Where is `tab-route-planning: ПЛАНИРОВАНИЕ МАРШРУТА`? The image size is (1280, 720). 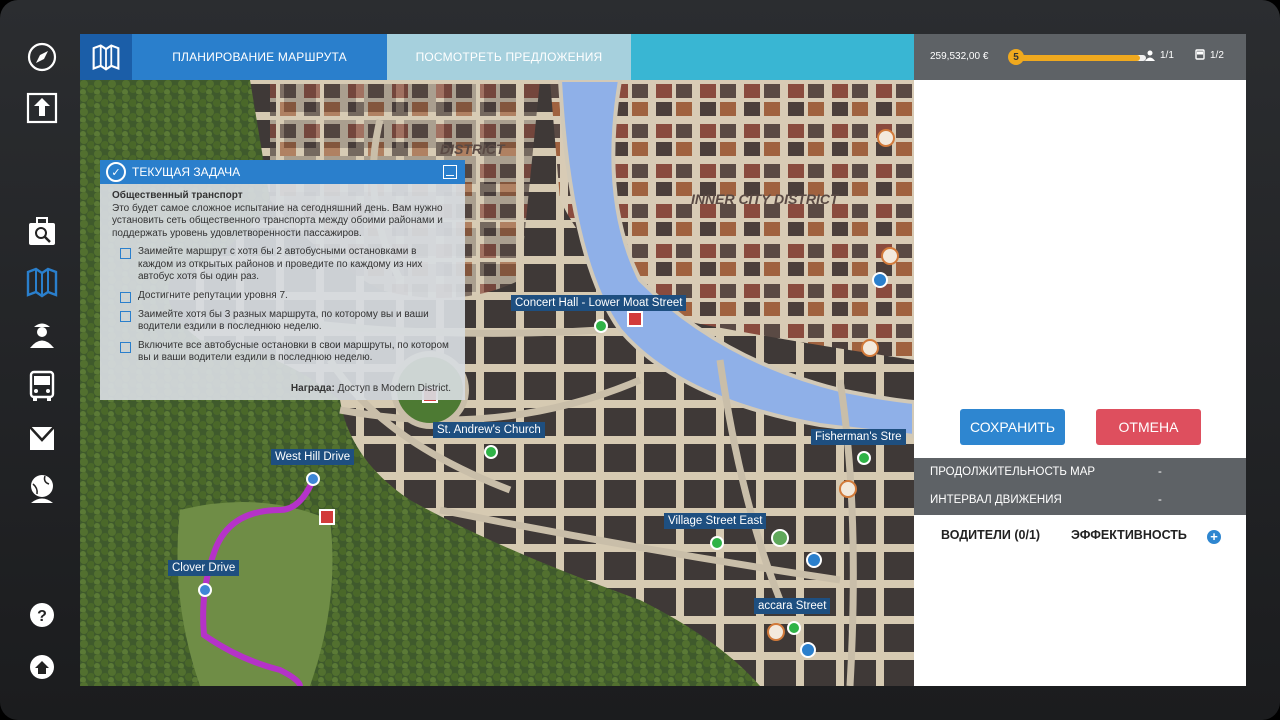 tab-route-planning: ПЛАНИРОВАНИЕ МАРШРУТА is located at coordinates (259, 57).